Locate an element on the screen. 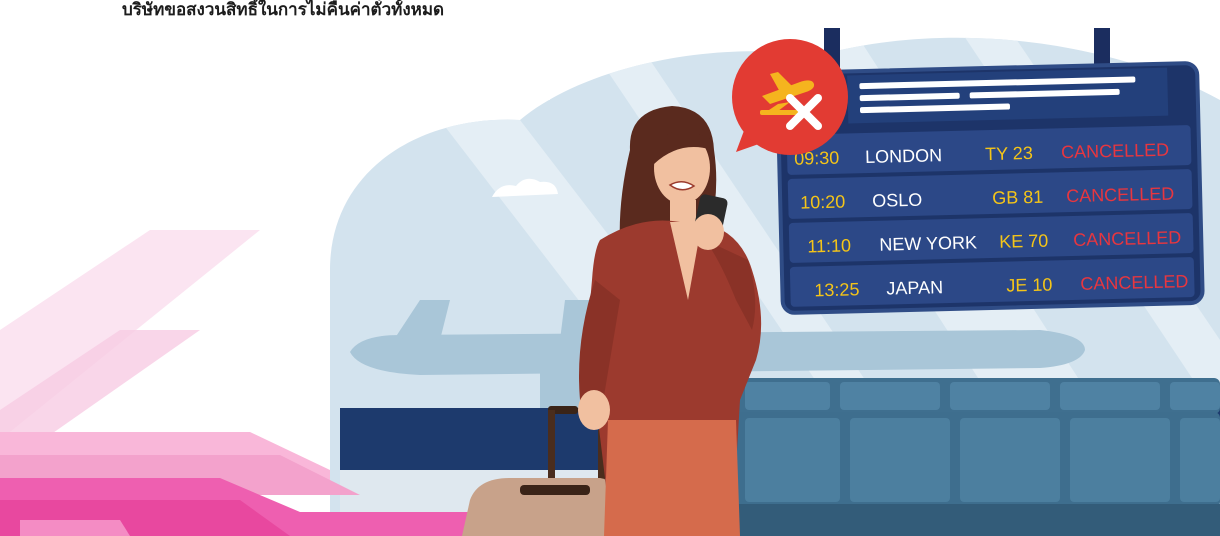 The height and width of the screenshot is (536, 1220). waiting-seats is located at coordinates (975, 457).